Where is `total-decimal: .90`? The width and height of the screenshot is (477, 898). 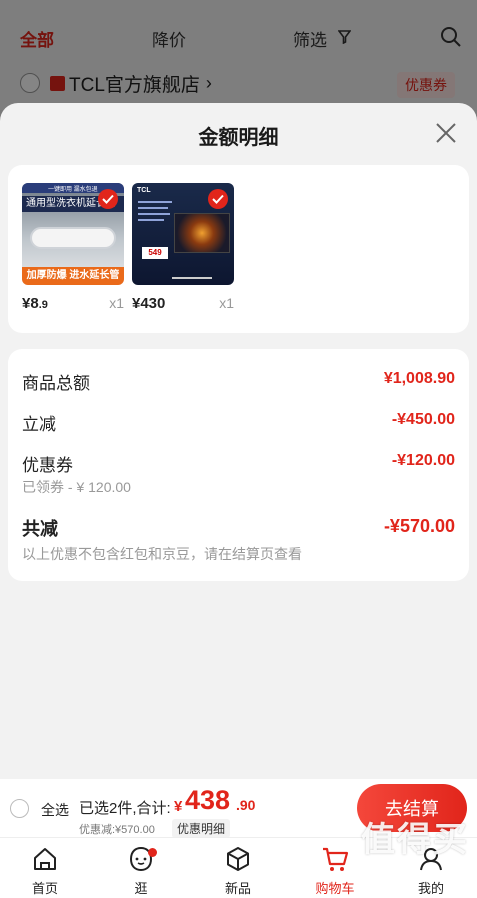 total-decimal: .90 is located at coordinates (246, 805).